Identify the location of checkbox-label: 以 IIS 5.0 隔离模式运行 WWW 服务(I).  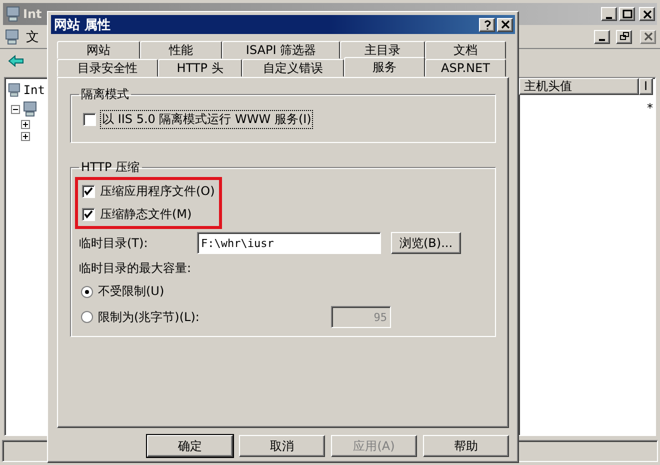
(206, 119).